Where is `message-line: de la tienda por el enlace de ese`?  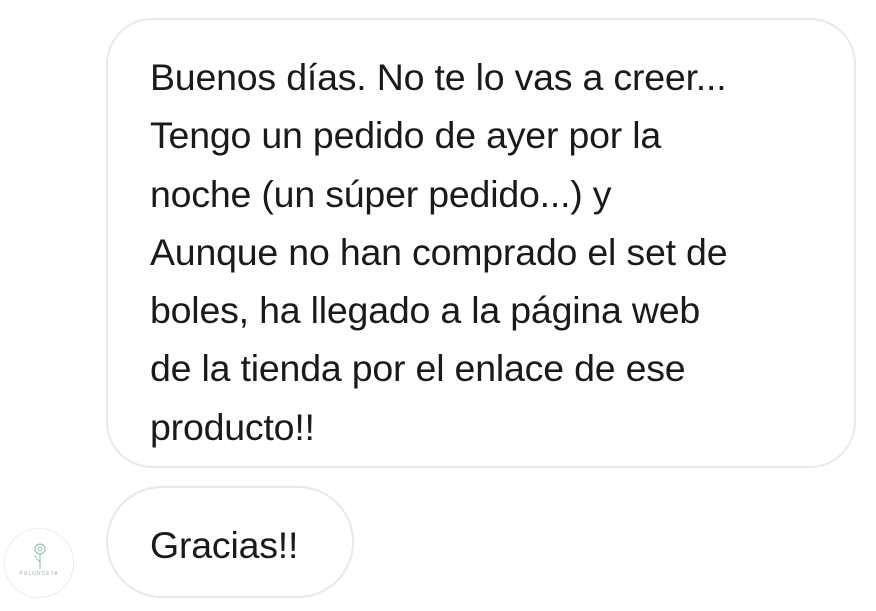
message-line: de la tienda por el enlace de ese is located at coordinates (418, 368).